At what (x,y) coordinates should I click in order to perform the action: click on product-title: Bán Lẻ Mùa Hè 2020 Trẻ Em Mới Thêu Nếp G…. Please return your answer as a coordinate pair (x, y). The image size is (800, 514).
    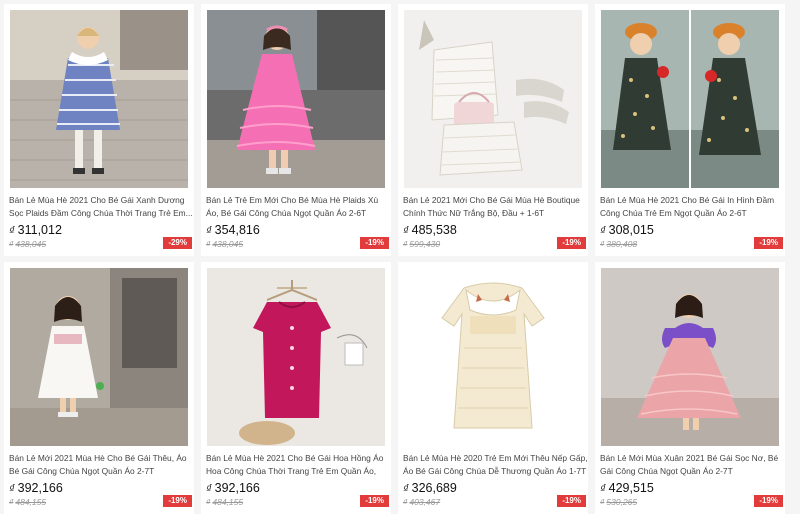
    Looking at the image, I should click on (495, 465).